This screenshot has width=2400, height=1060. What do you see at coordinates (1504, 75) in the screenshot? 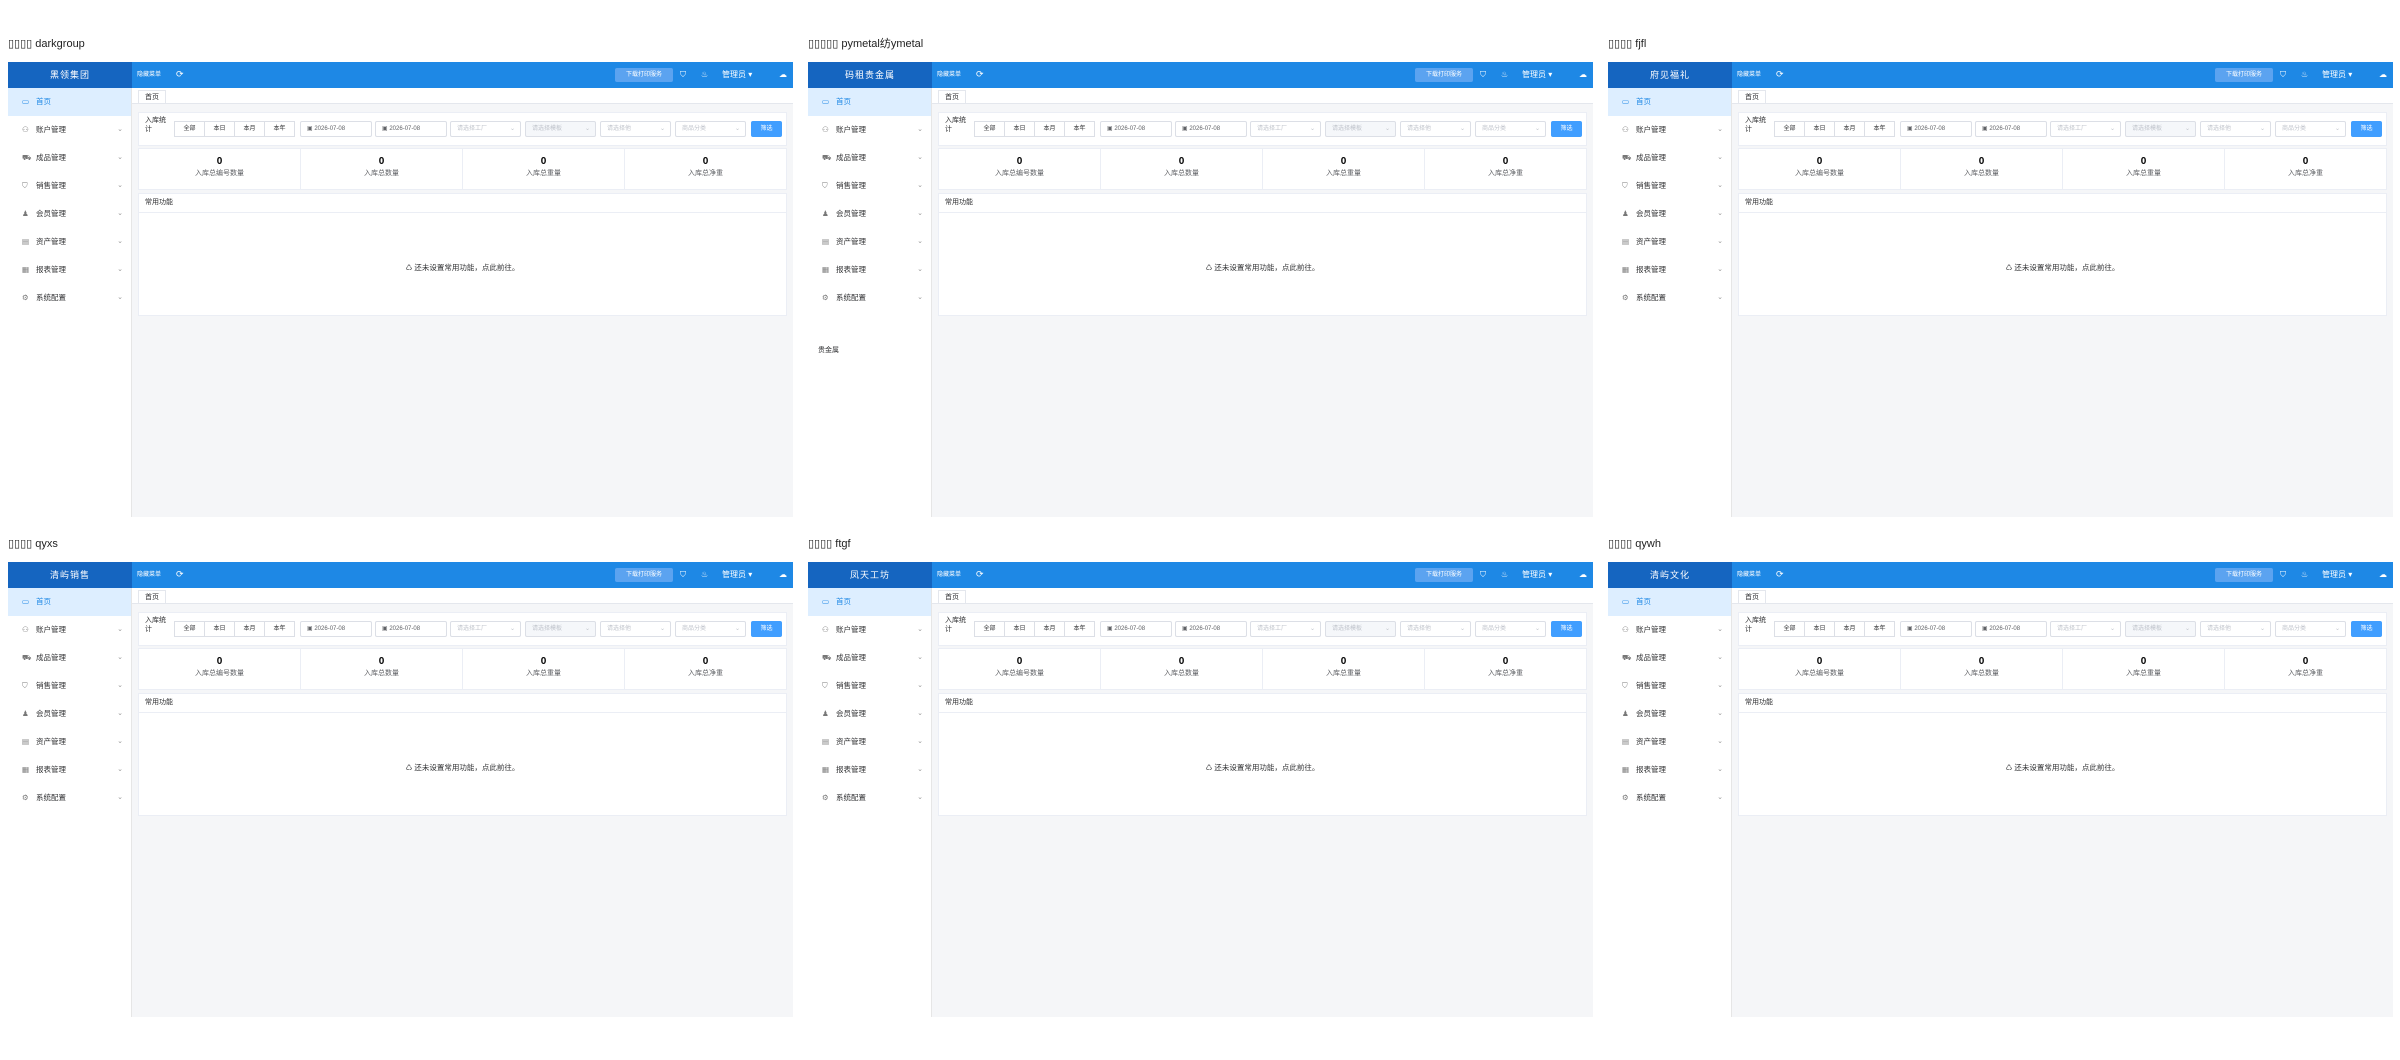
I see `bell-icon: ♨` at bounding box center [1504, 75].